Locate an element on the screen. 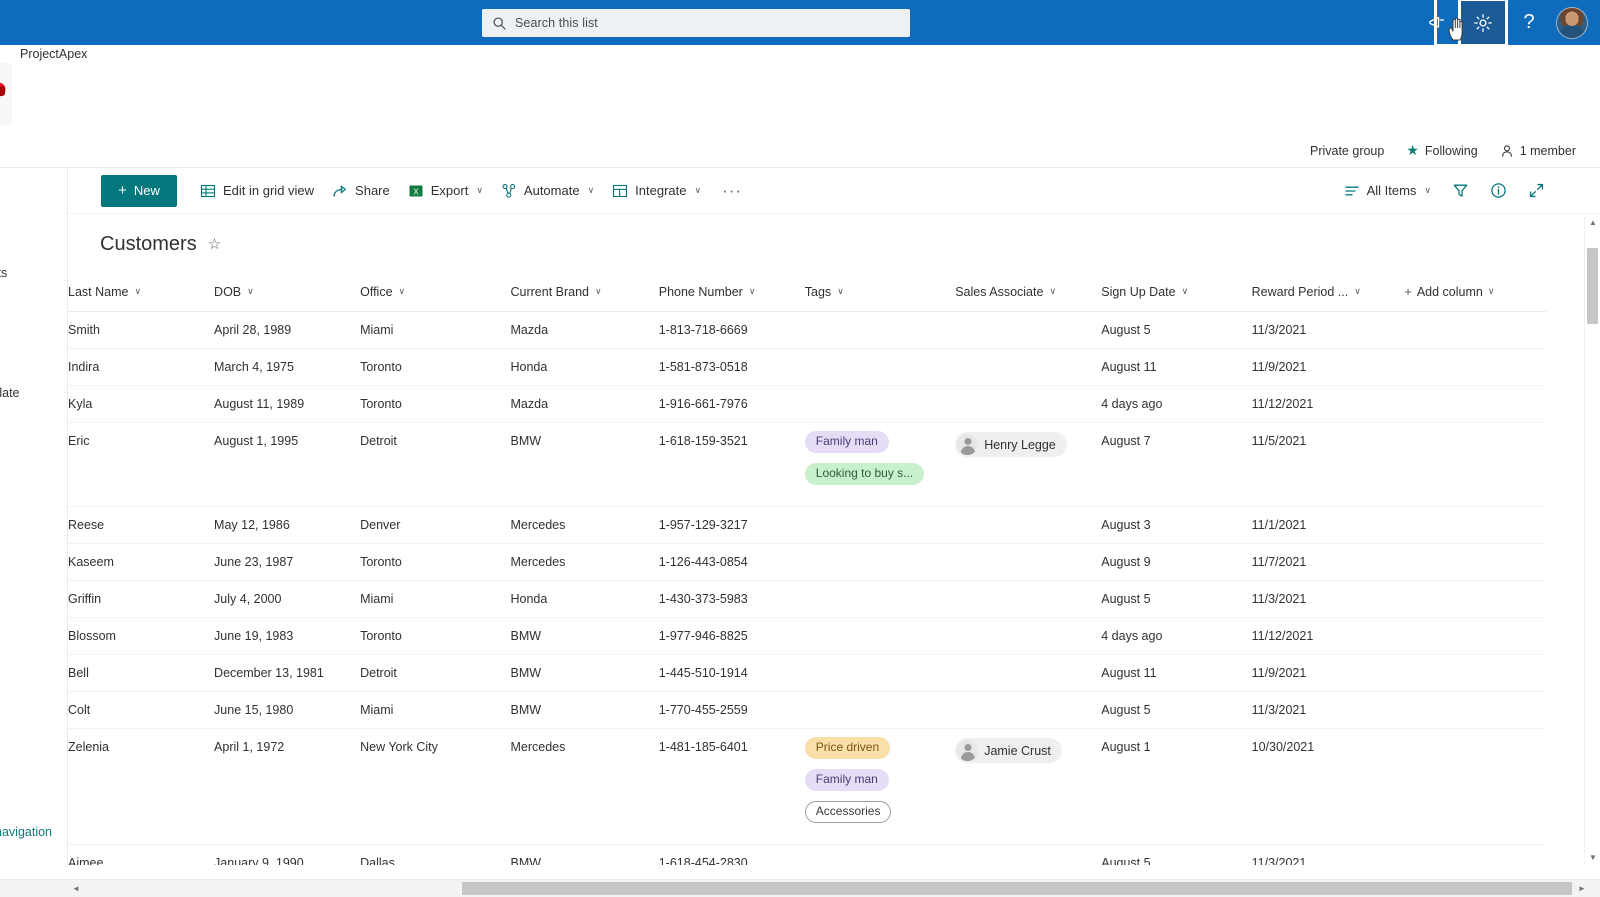  column-header-sign-up-date: Sign Up Date ∨ is located at coordinates (1176, 293).